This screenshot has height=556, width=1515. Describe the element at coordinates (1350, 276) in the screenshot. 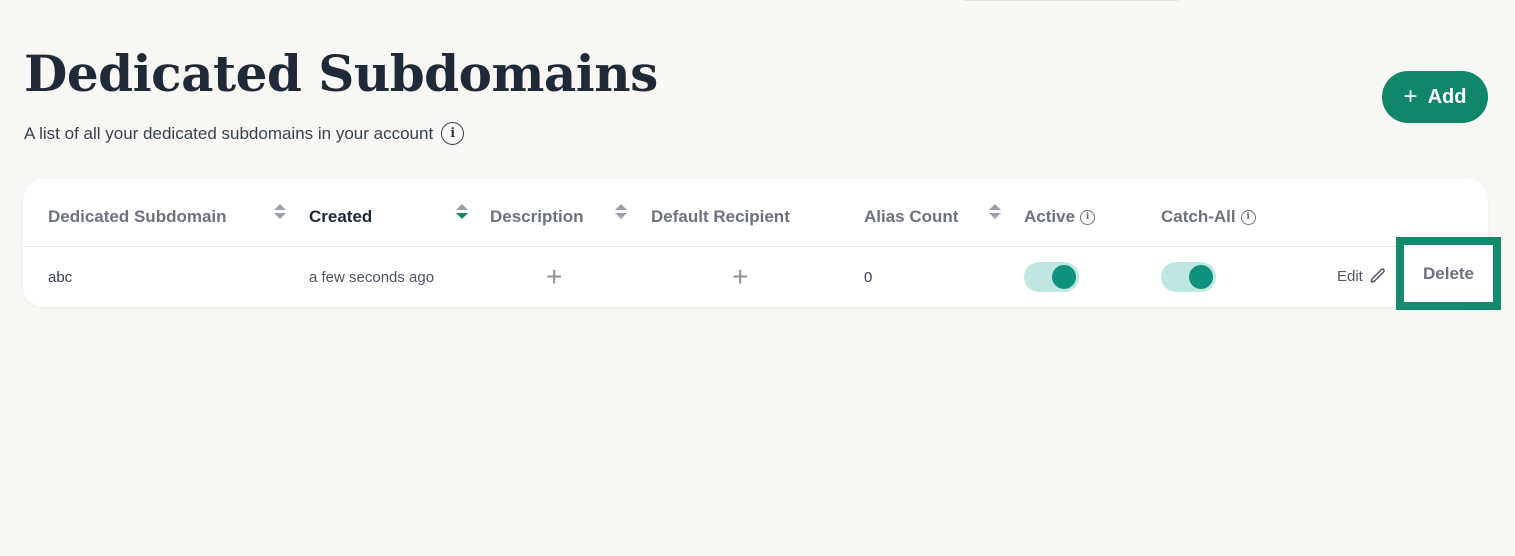

I see `edit-label: Edit` at that location.